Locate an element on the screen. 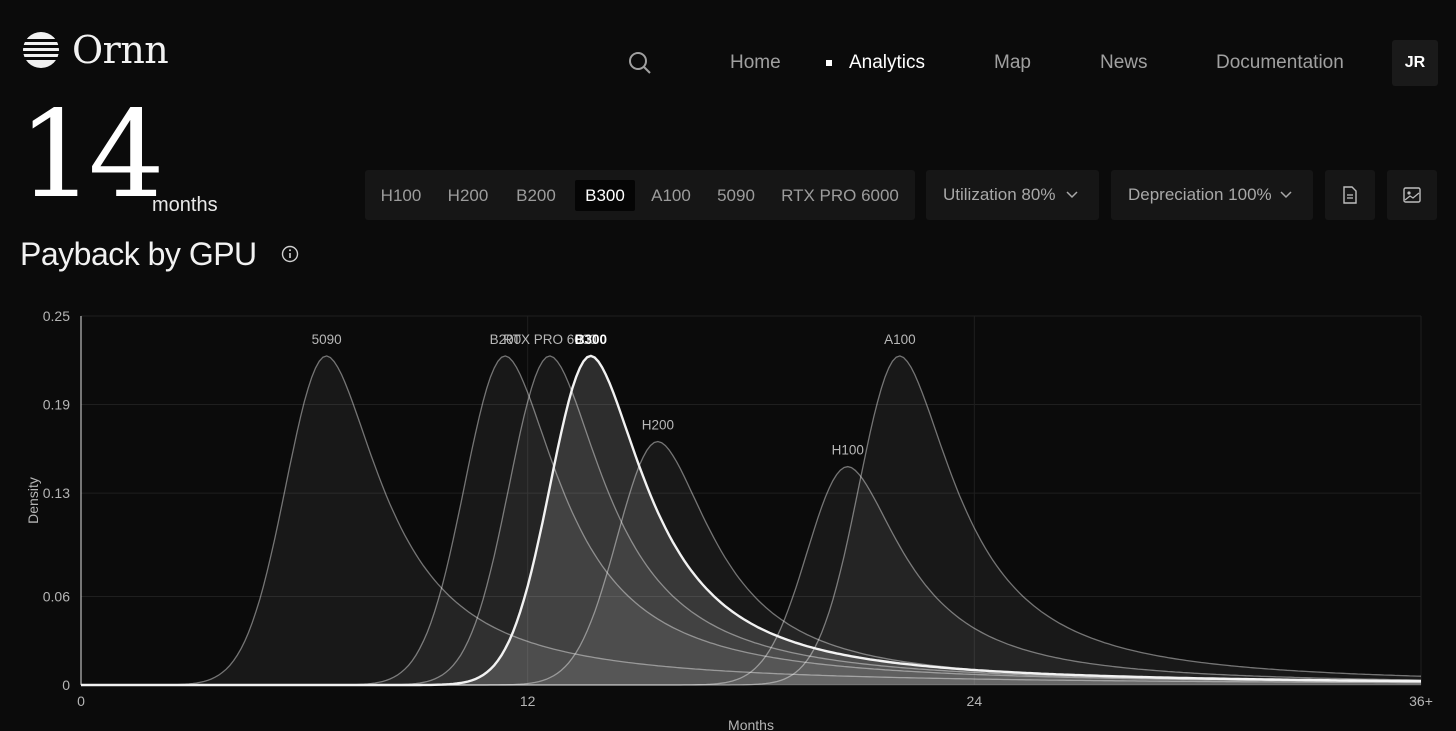 The width and height of the screenshot is (1456, 731). search-icon is located at coordinates (640, 63).